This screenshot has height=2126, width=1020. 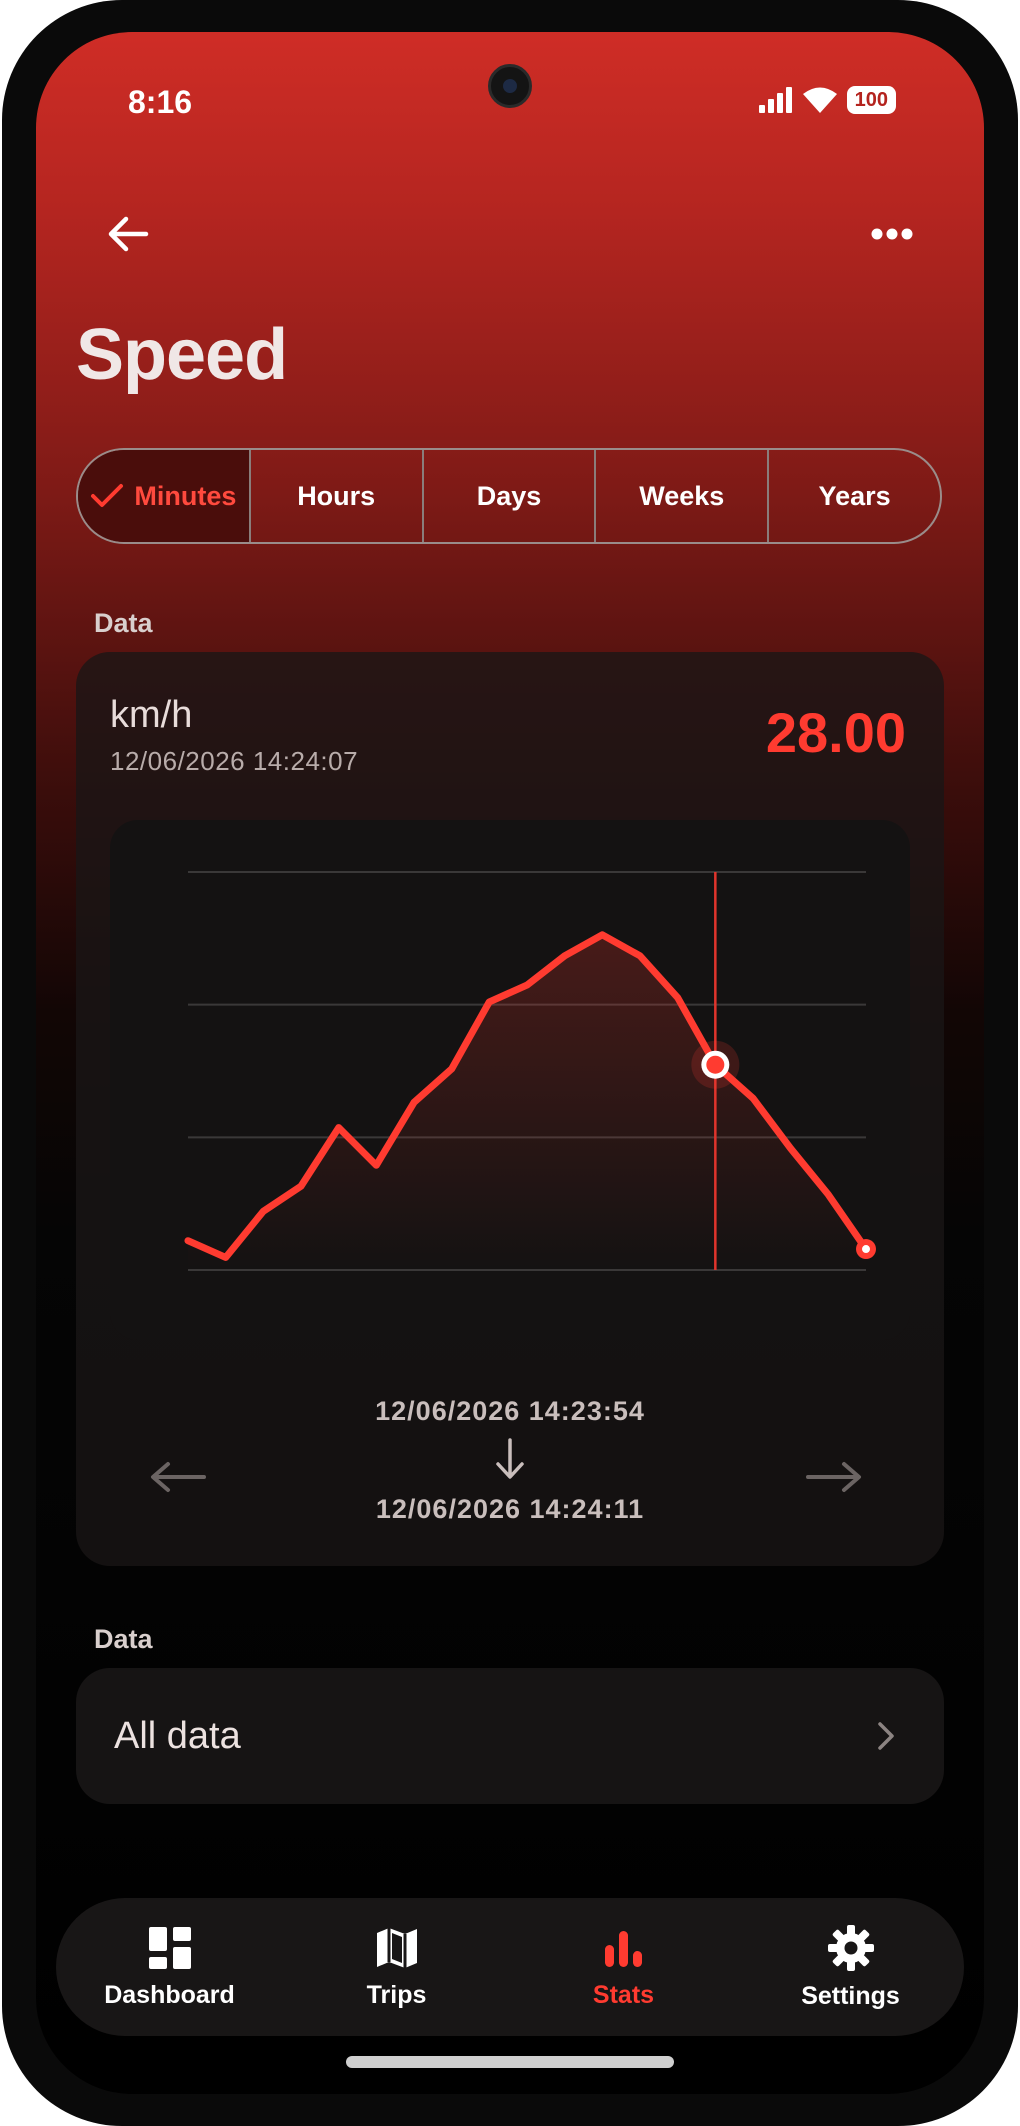 I want to click on more-options-button, so click(x=892, y=234).